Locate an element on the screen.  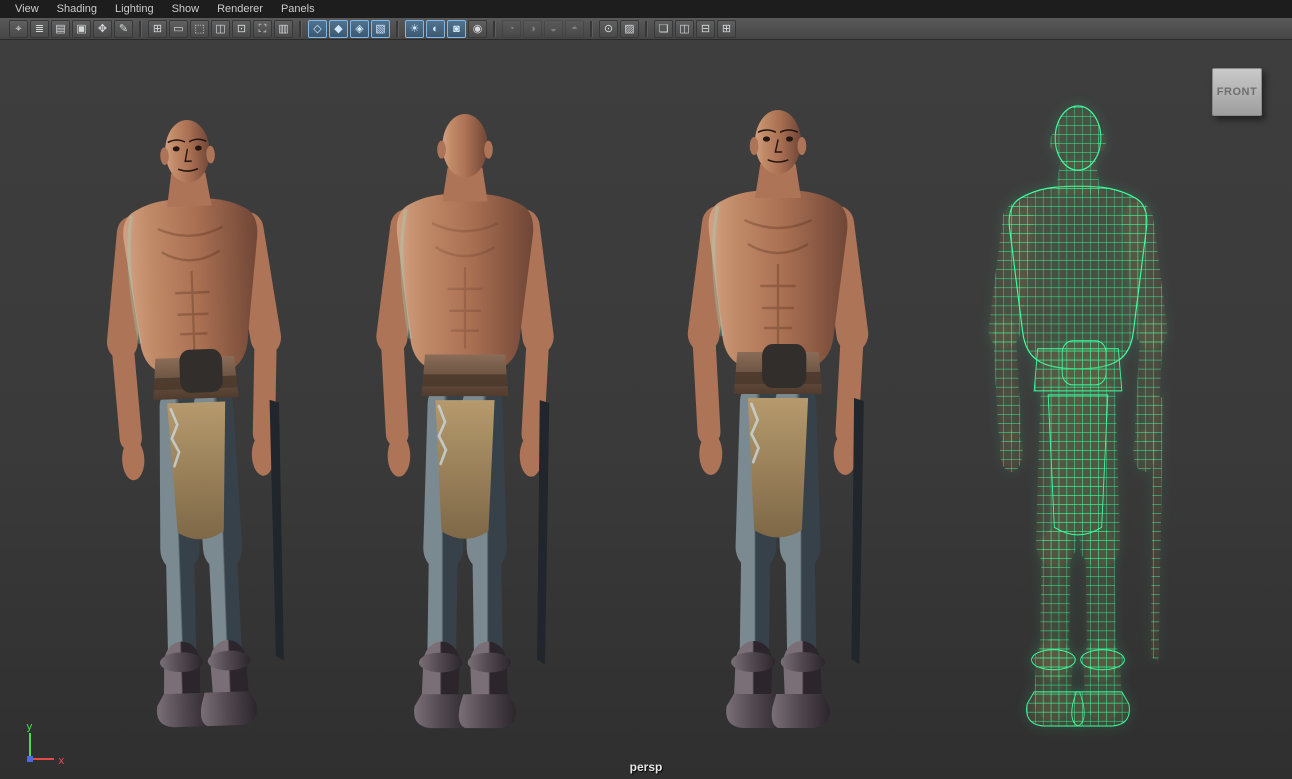
bookmark-view-icon: ▤ is located at coordinates (60, 28).